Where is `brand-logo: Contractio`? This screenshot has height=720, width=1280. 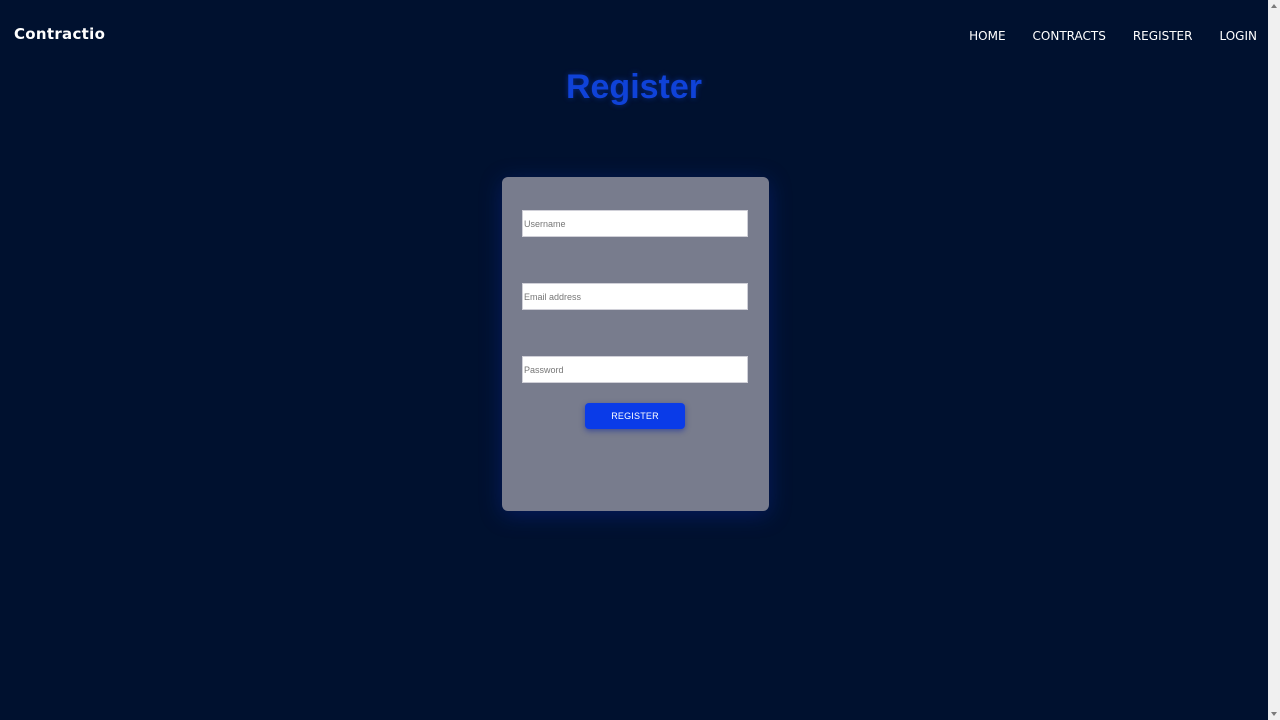 brand-logo: Contractio is located at coordinates (59, 34).